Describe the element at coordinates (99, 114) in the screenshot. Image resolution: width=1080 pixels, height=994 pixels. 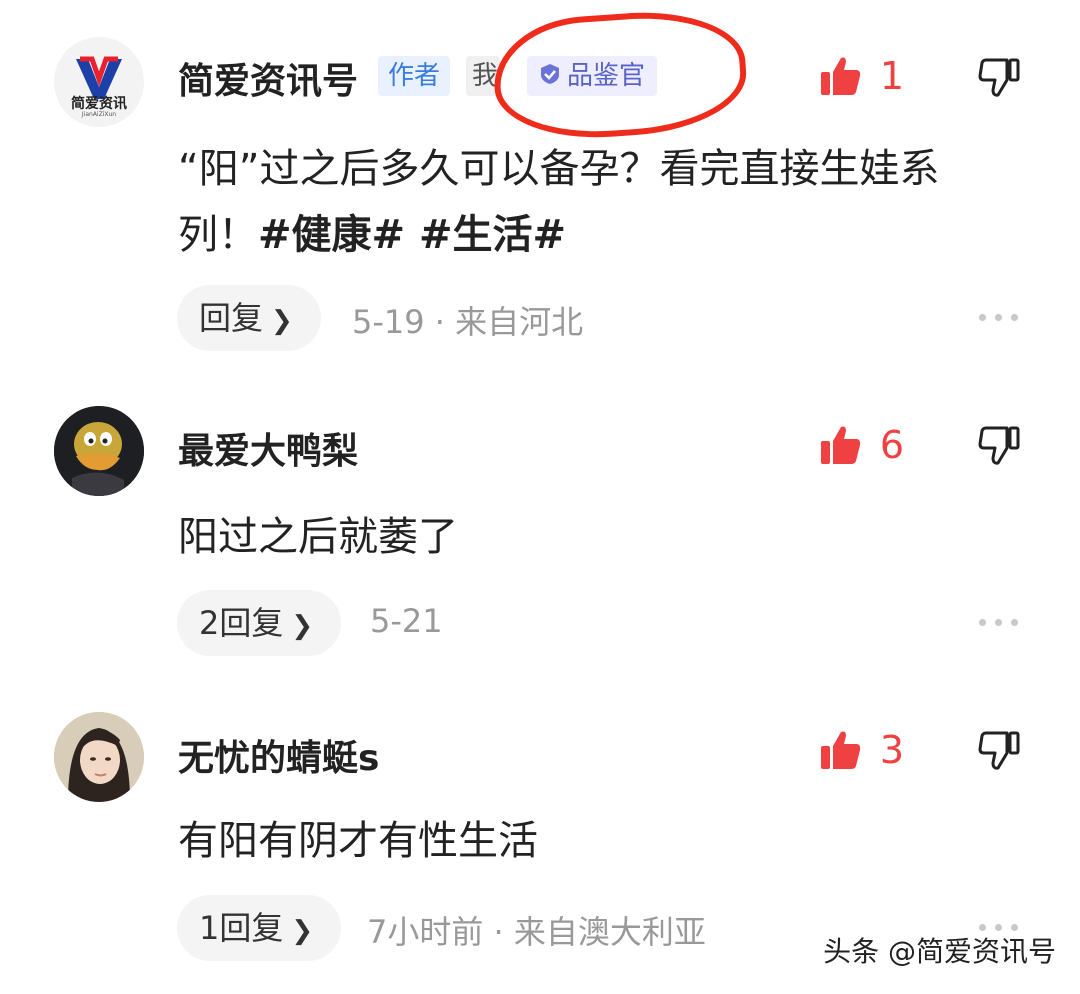
I see `avatar-logo-sub: JianAiZiXun` at that location.